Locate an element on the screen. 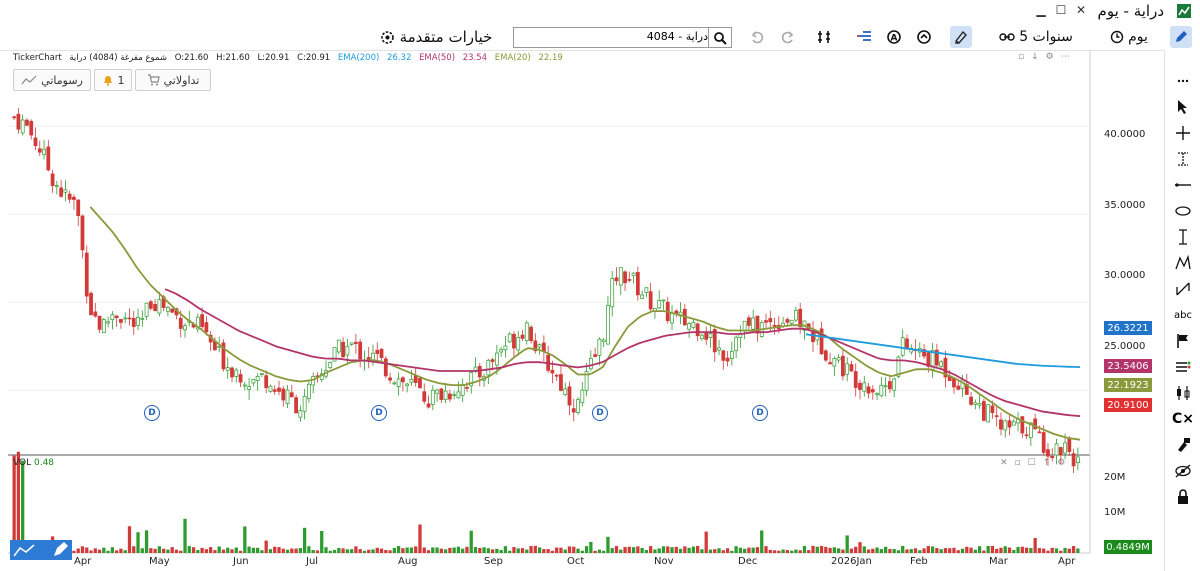 Image resolution: width=1200 pixels, height=571 pixels. ema50-value: 23.54 is located at coordinates (475, 58).